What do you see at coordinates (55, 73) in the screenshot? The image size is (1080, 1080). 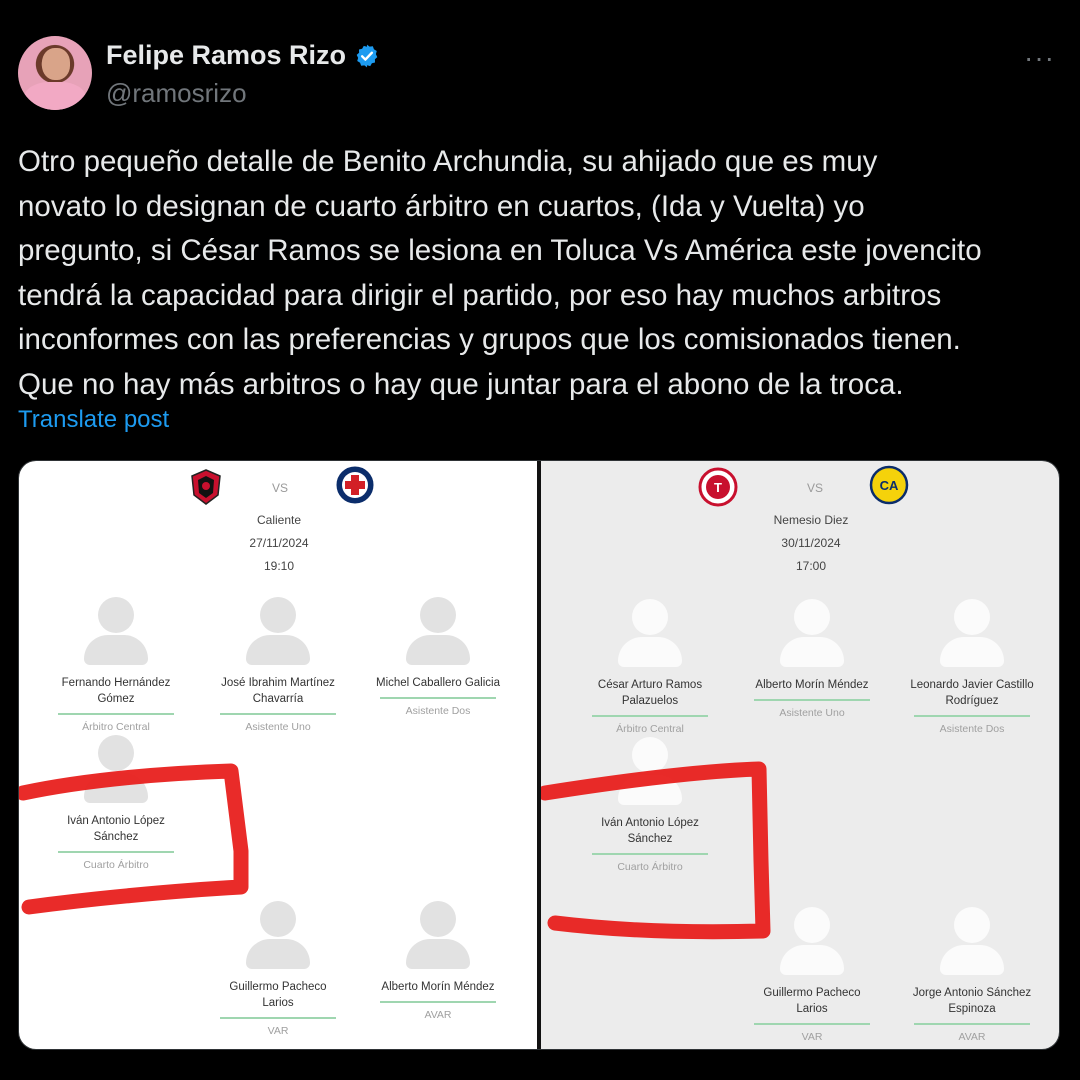 I see `author-avatar` at bounding box center [55, 73].